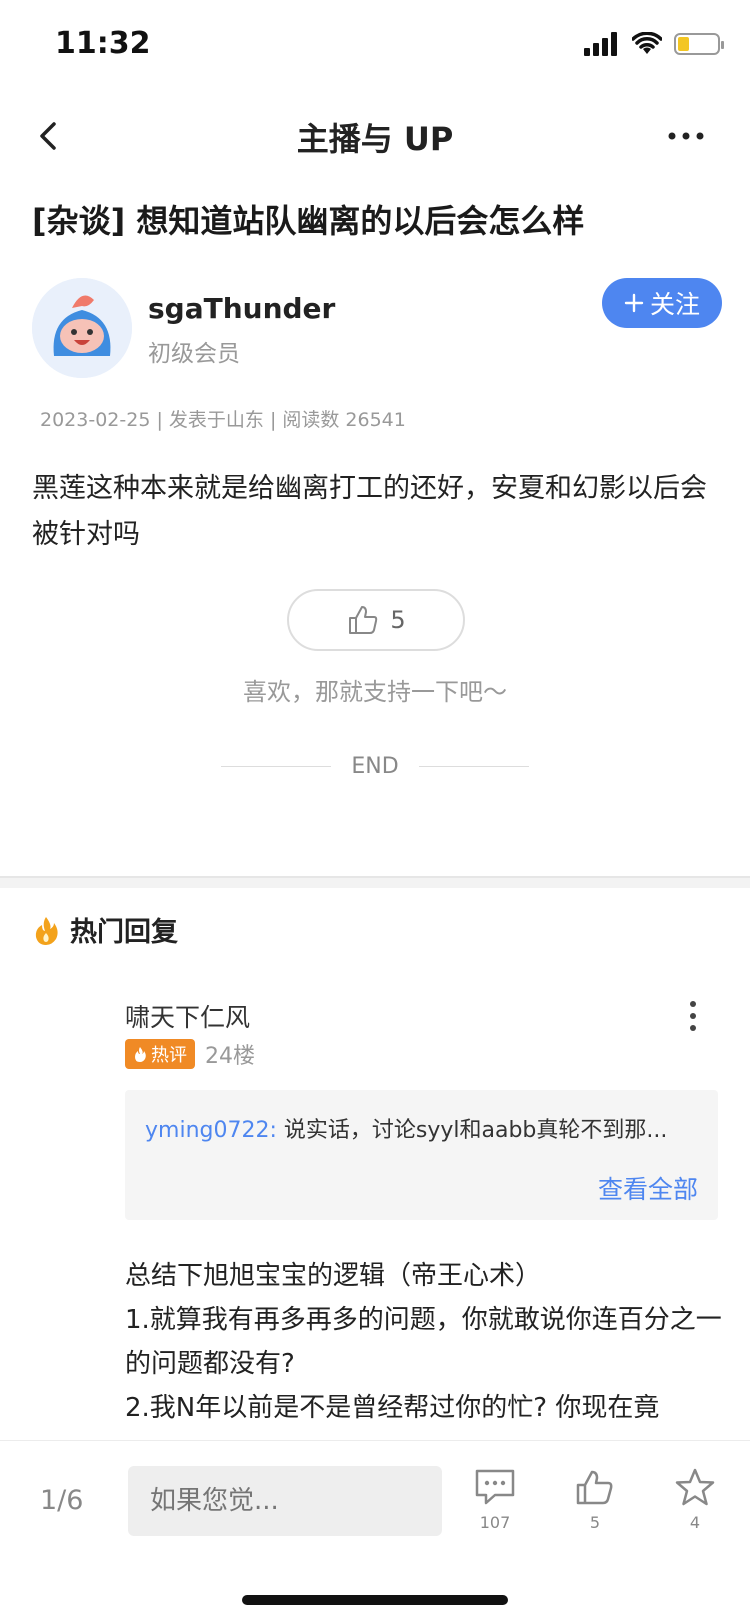 This screenshot has height=1624, width=750. I want to click on page-title: 主播与 UP, so click(375, 139).